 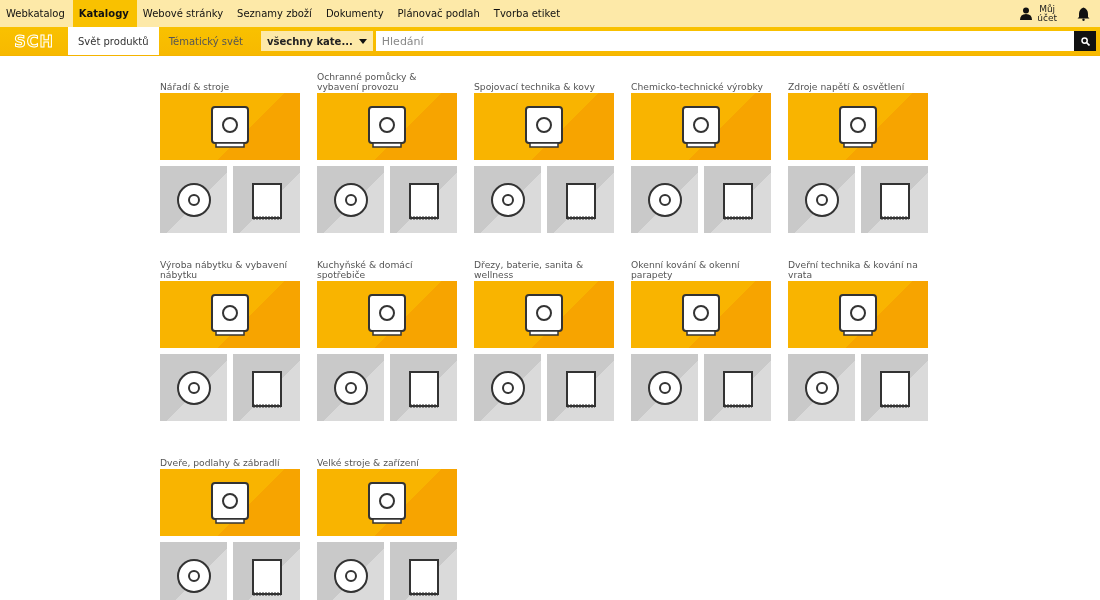 I want to click on nav-tab: Dokumenty, so click(x=355, y=13).